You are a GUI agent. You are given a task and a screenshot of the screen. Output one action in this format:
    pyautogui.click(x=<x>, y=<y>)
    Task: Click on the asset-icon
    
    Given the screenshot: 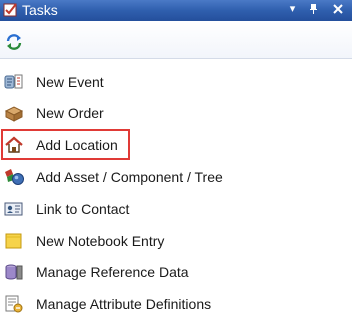 What is the action you would take?
    pyautogui.click(x=14, y=177)
    